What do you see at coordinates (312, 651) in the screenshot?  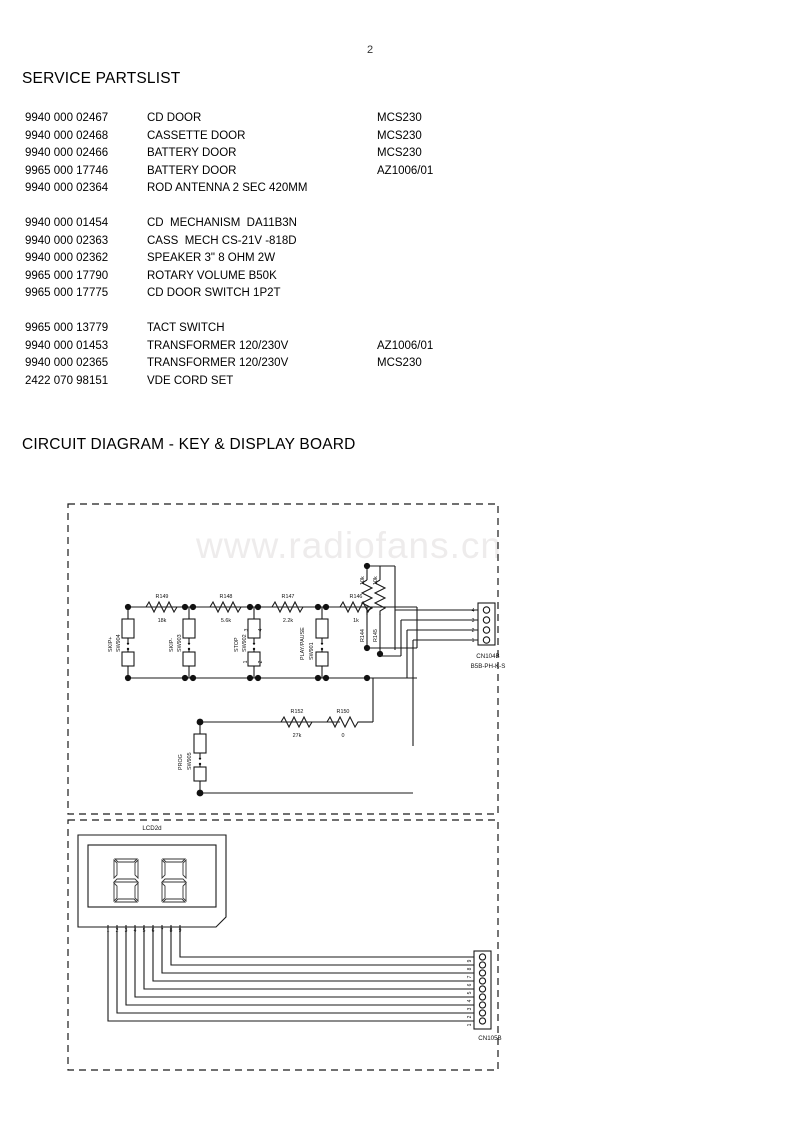 I see `switch-ref-SW901: SW901` at bounding box center [312, 651].